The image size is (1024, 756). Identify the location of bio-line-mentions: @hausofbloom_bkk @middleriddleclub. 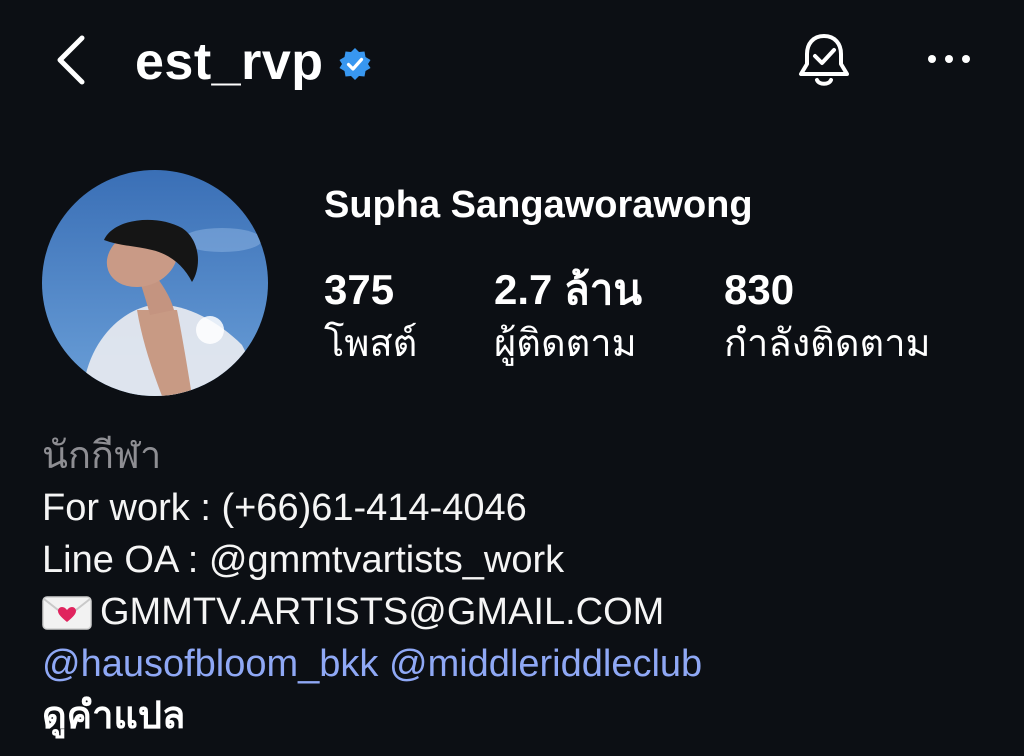
(522, 664).